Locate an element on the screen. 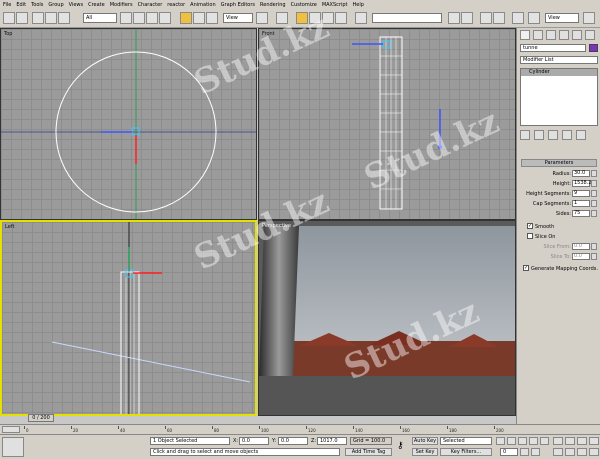  mini-curve-editor-button is located at coordinates (11, 429).